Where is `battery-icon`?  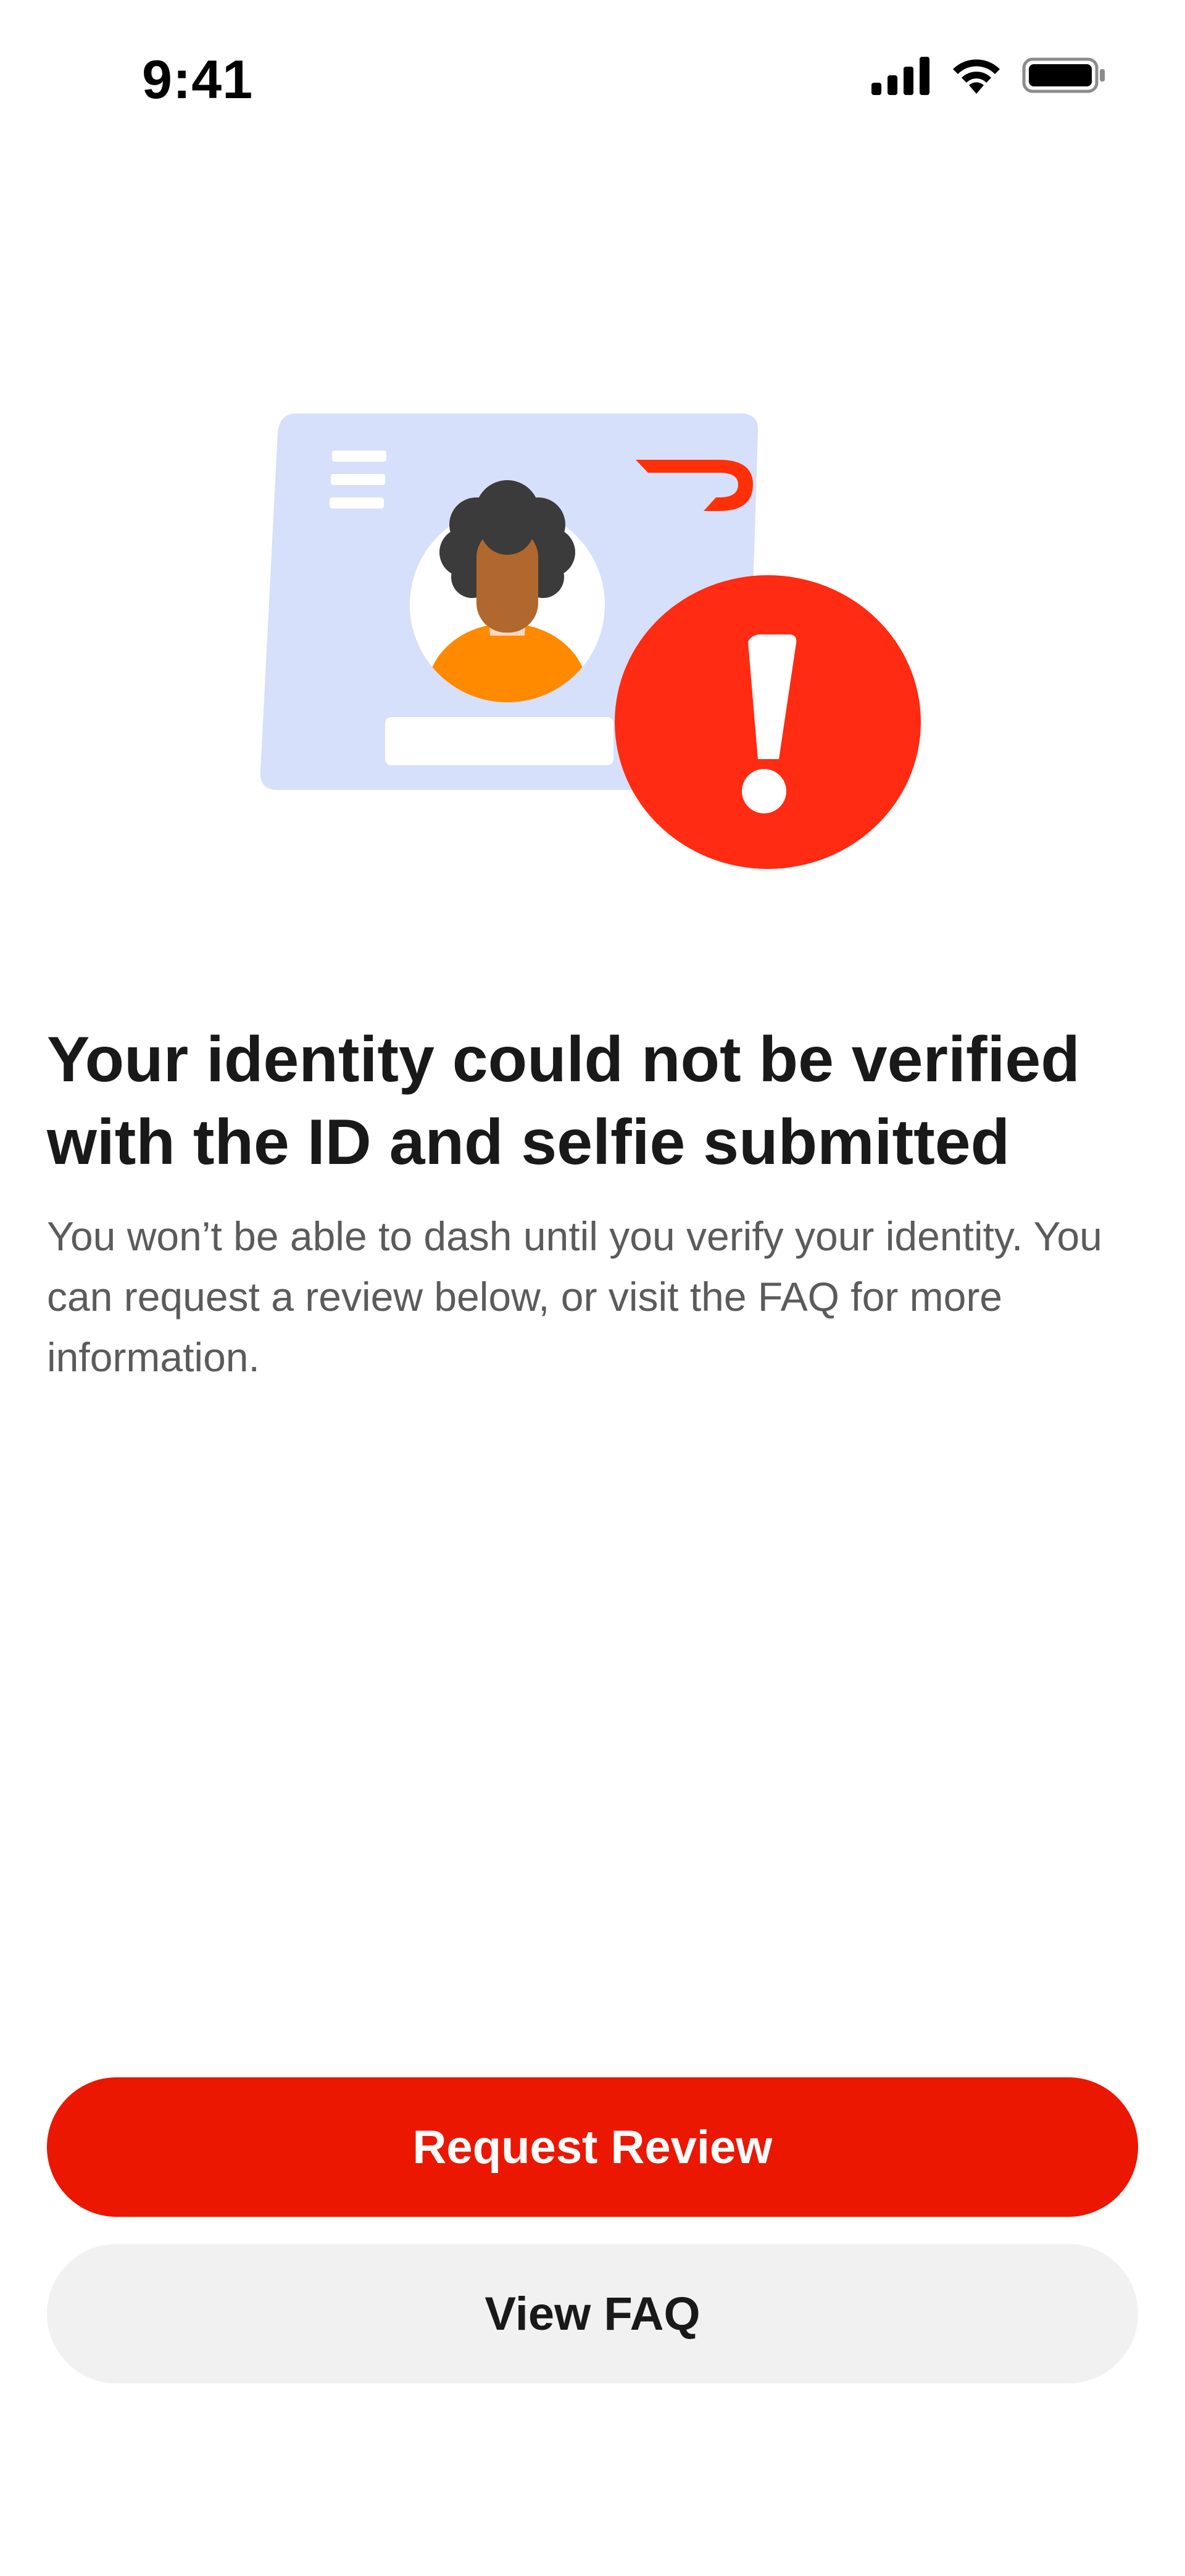 battery-icon is located at coordinates (1063, 75).